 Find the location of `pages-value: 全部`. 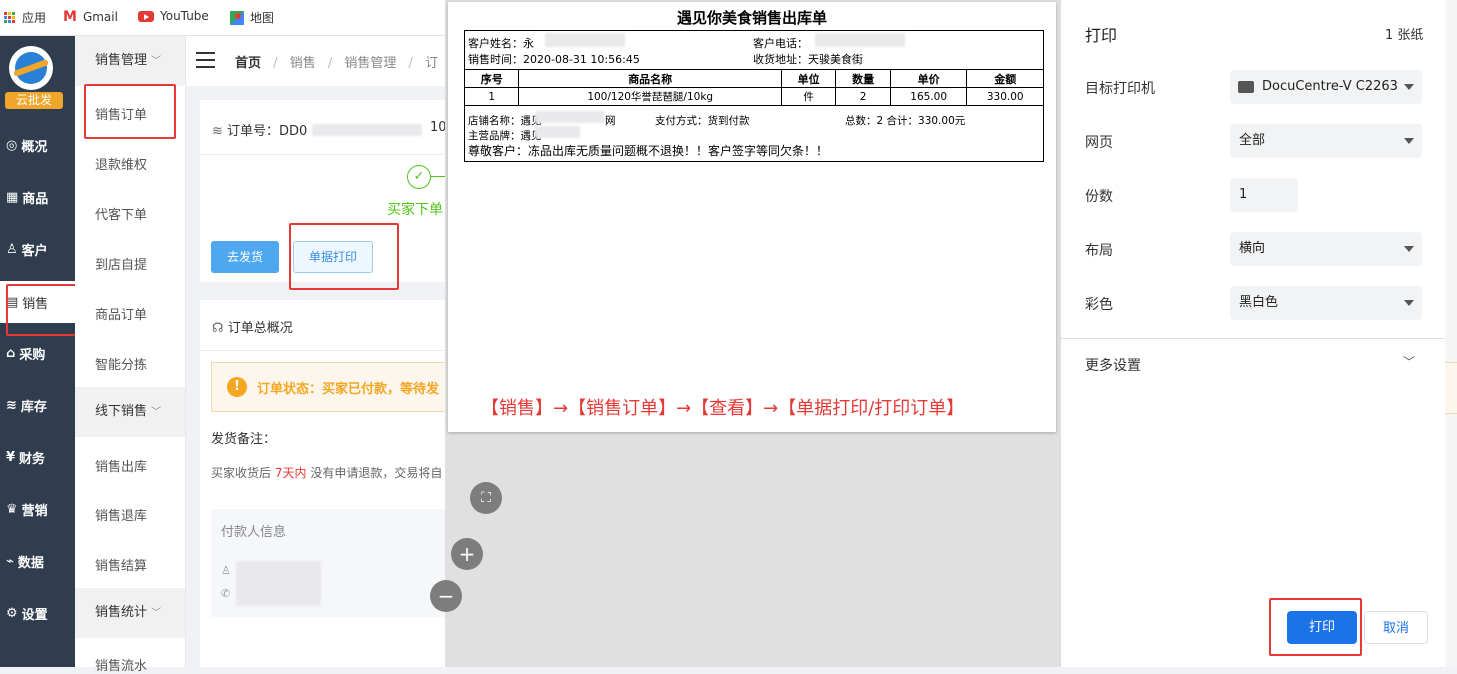

pages-value: 全部 is located at coordinates (1252, 140).